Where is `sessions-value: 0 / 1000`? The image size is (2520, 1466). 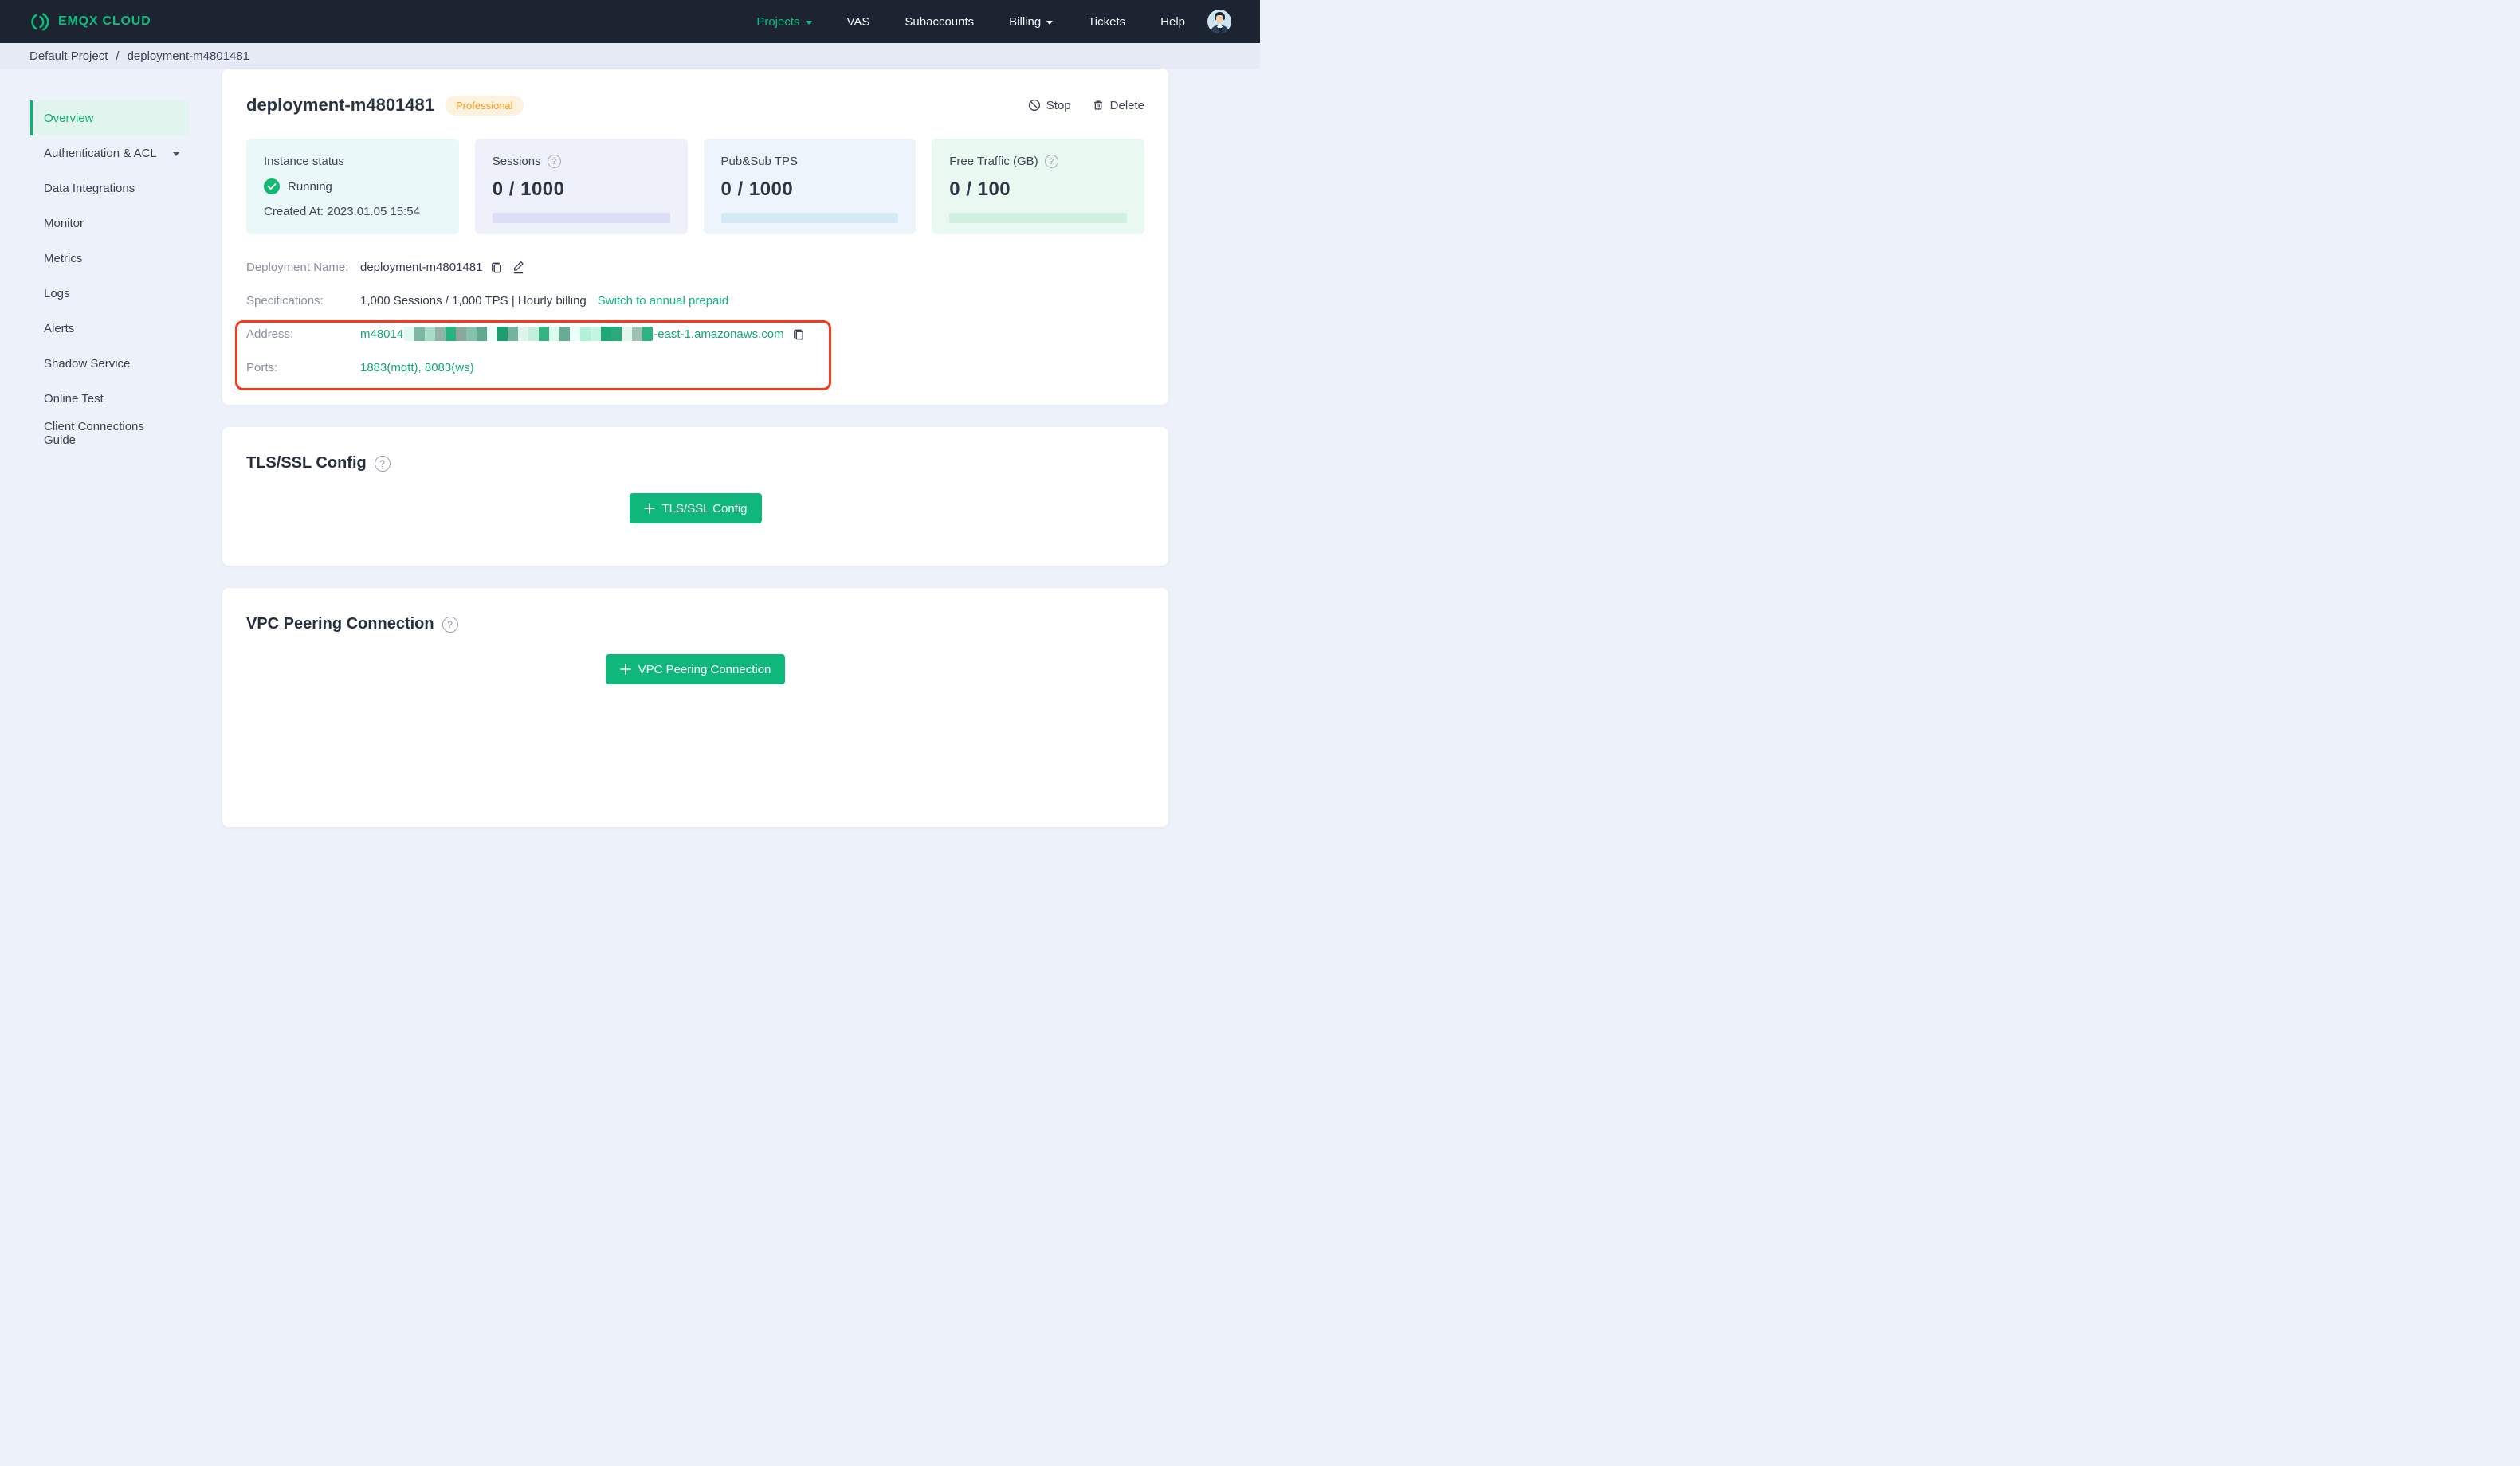
sessions-value: 0 / 1000 is located at coordinates (528, 189).